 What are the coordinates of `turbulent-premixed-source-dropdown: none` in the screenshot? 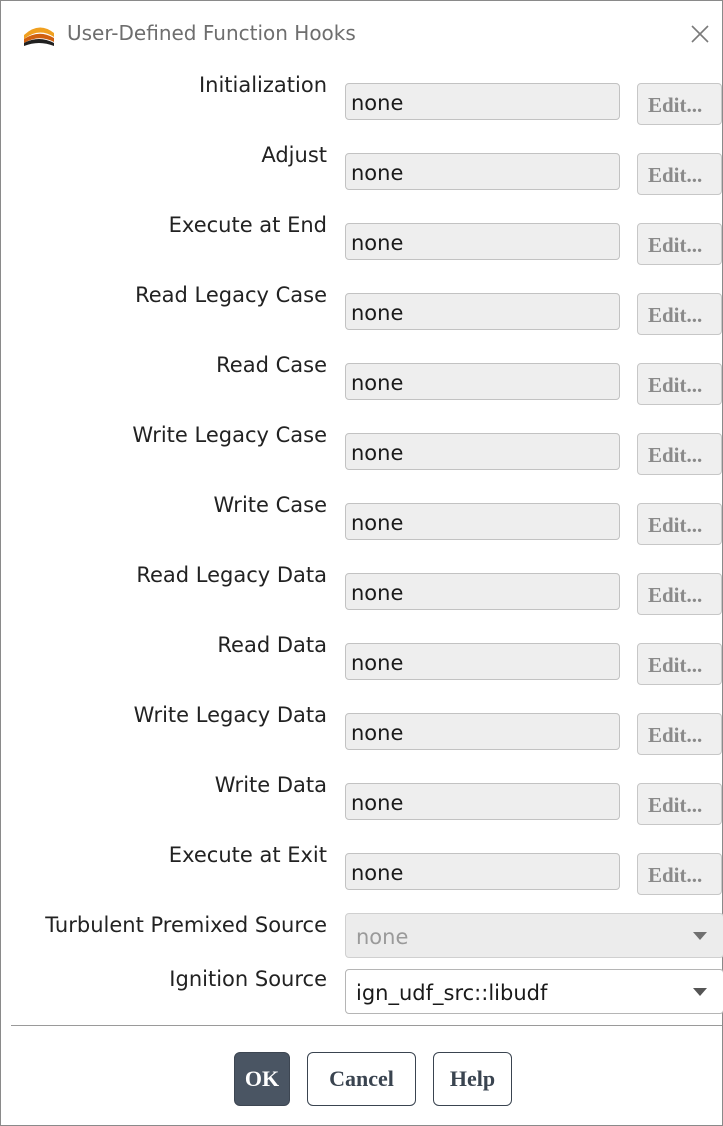 It's located at (534, 935).